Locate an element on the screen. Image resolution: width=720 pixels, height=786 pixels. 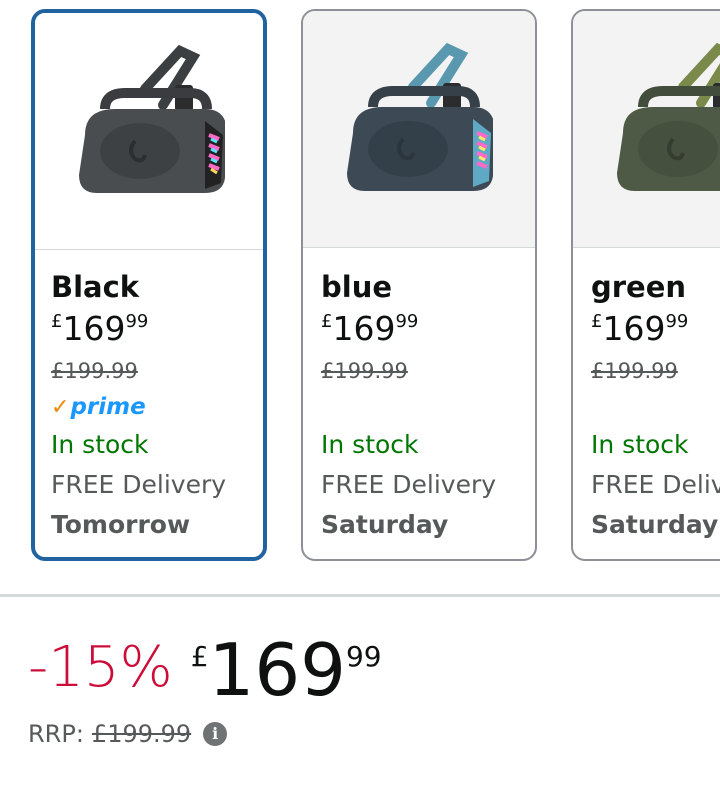
price-whole: 169 is located at coordinates (277, 670).